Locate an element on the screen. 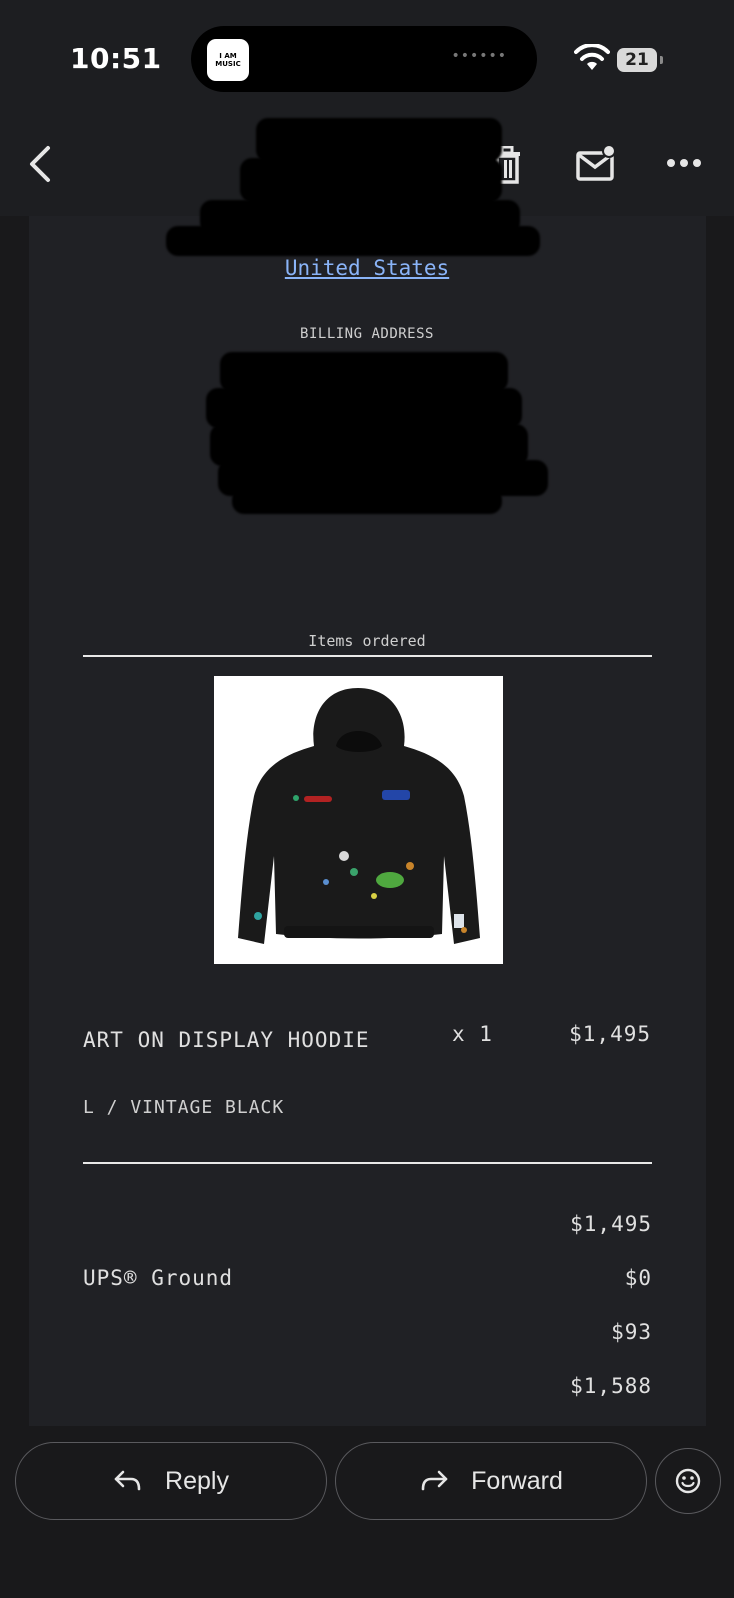  product-name: ART ON DISPLAY HOODIE is located at coordinates (226, 1040).